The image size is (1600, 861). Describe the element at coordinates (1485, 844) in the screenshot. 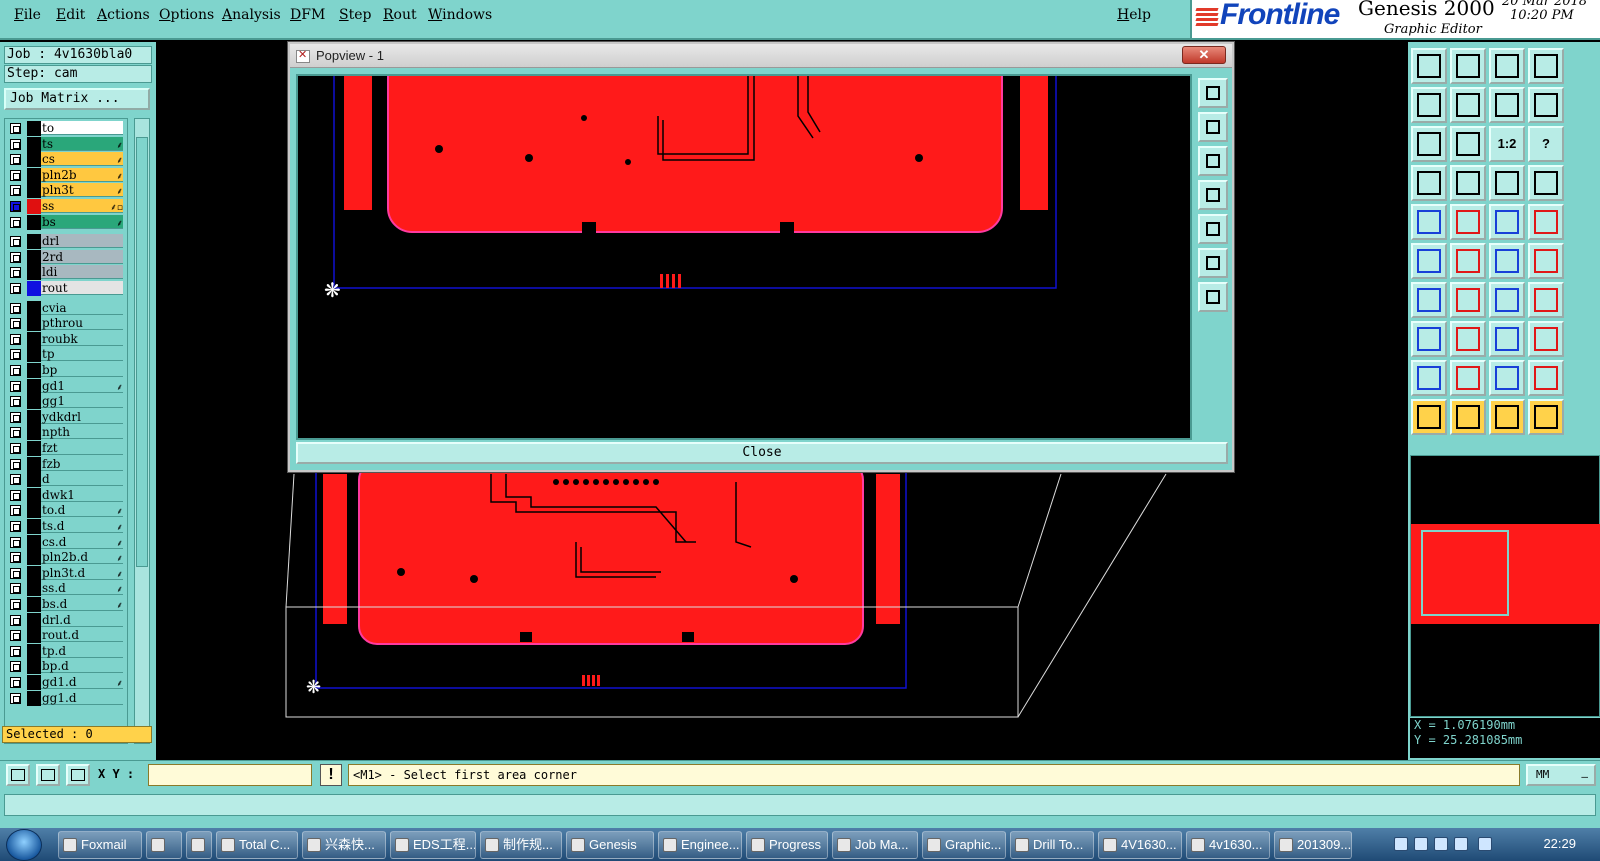

I see `network-icon` at that location.